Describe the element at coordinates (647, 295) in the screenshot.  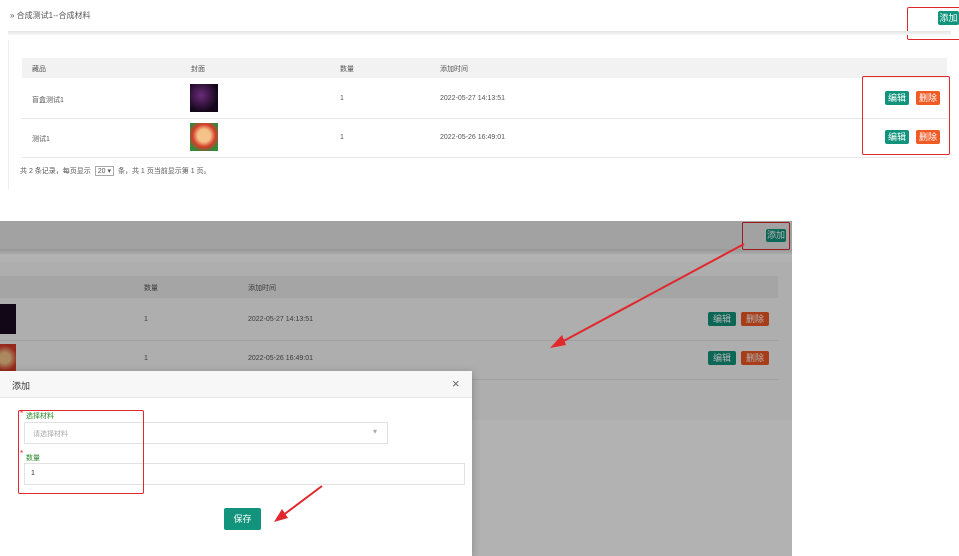
I see `arrow-to-add-button` at that location.